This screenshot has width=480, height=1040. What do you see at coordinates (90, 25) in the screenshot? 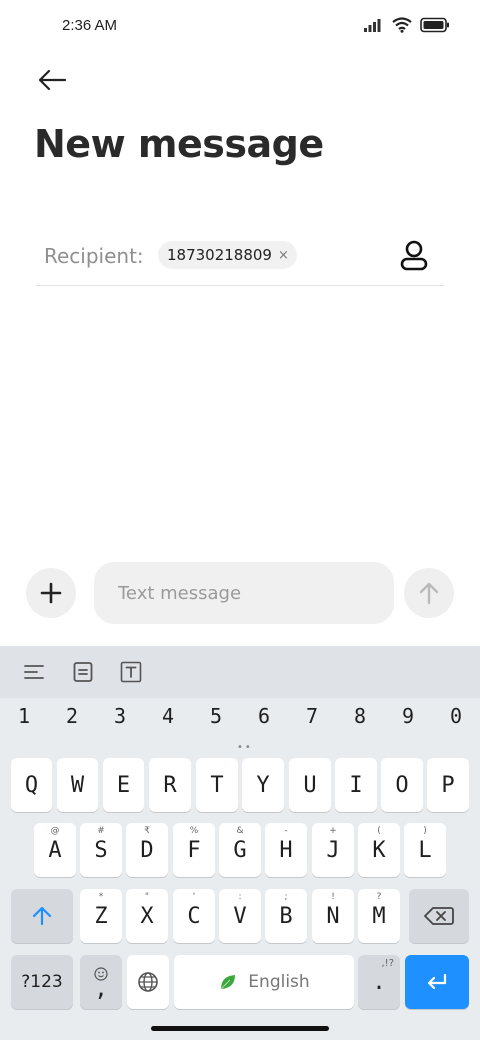
I see `status-time: 2:36 AM` at bounding box center [90, 25].